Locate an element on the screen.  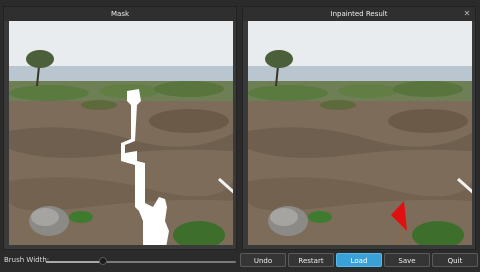
mask-panel-title: Mask is located at coordinates (120, 14).